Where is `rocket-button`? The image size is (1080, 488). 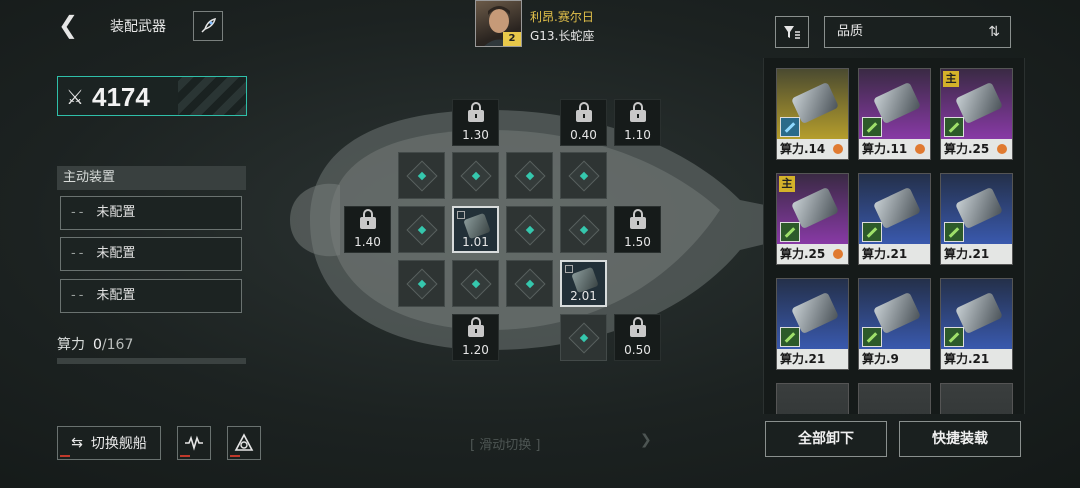 rocket-button is located at coordinates (208, 26).